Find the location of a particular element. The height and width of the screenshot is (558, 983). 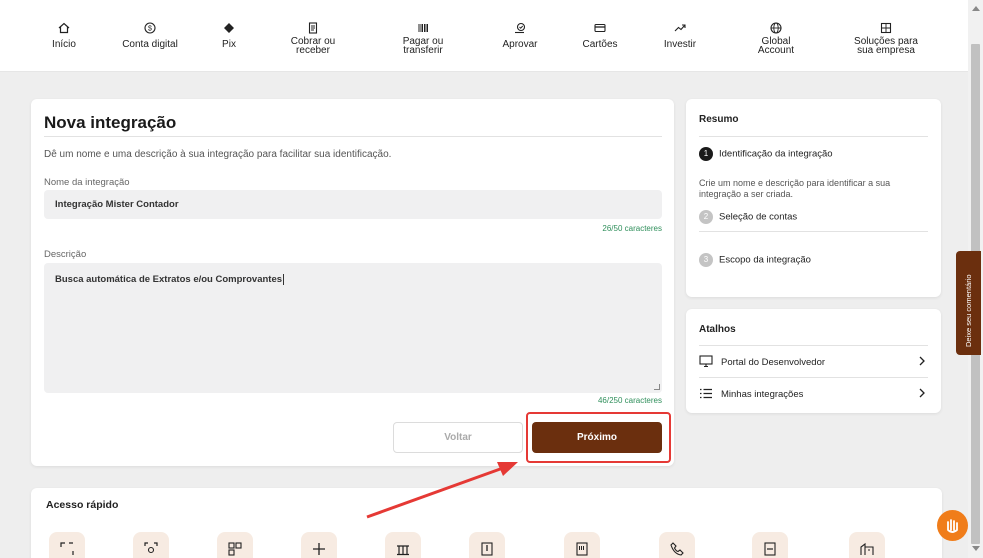

monitor-icon is located at coordinates (706, 361).